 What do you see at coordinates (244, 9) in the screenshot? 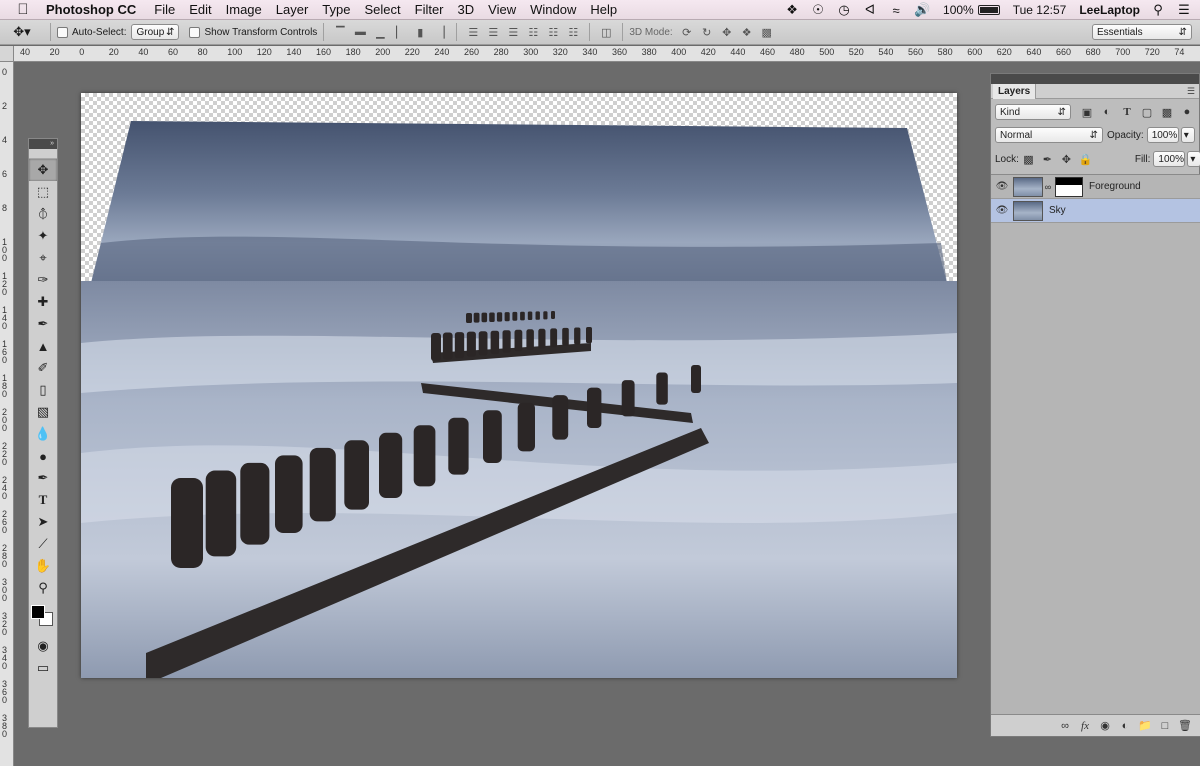
I see `menu-image: Image` at bounding box center [244, 9].